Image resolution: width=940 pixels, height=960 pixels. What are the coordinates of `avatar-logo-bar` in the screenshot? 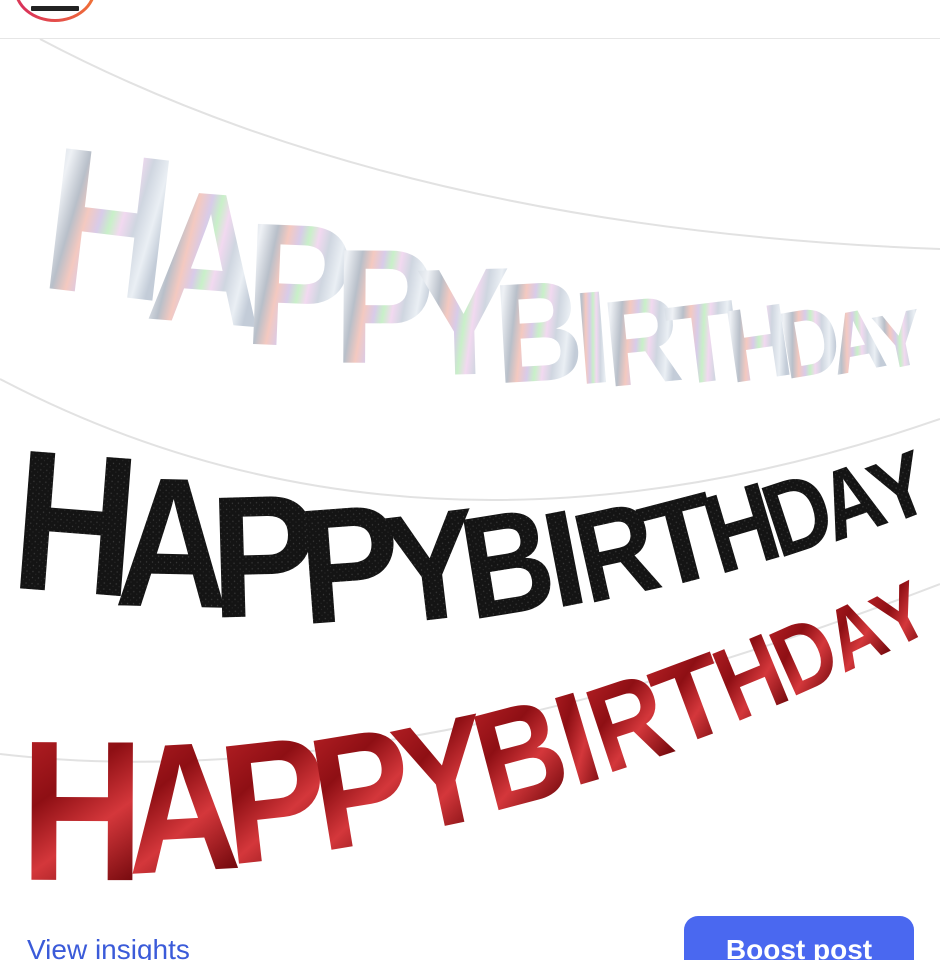 It's located at (55, 8).